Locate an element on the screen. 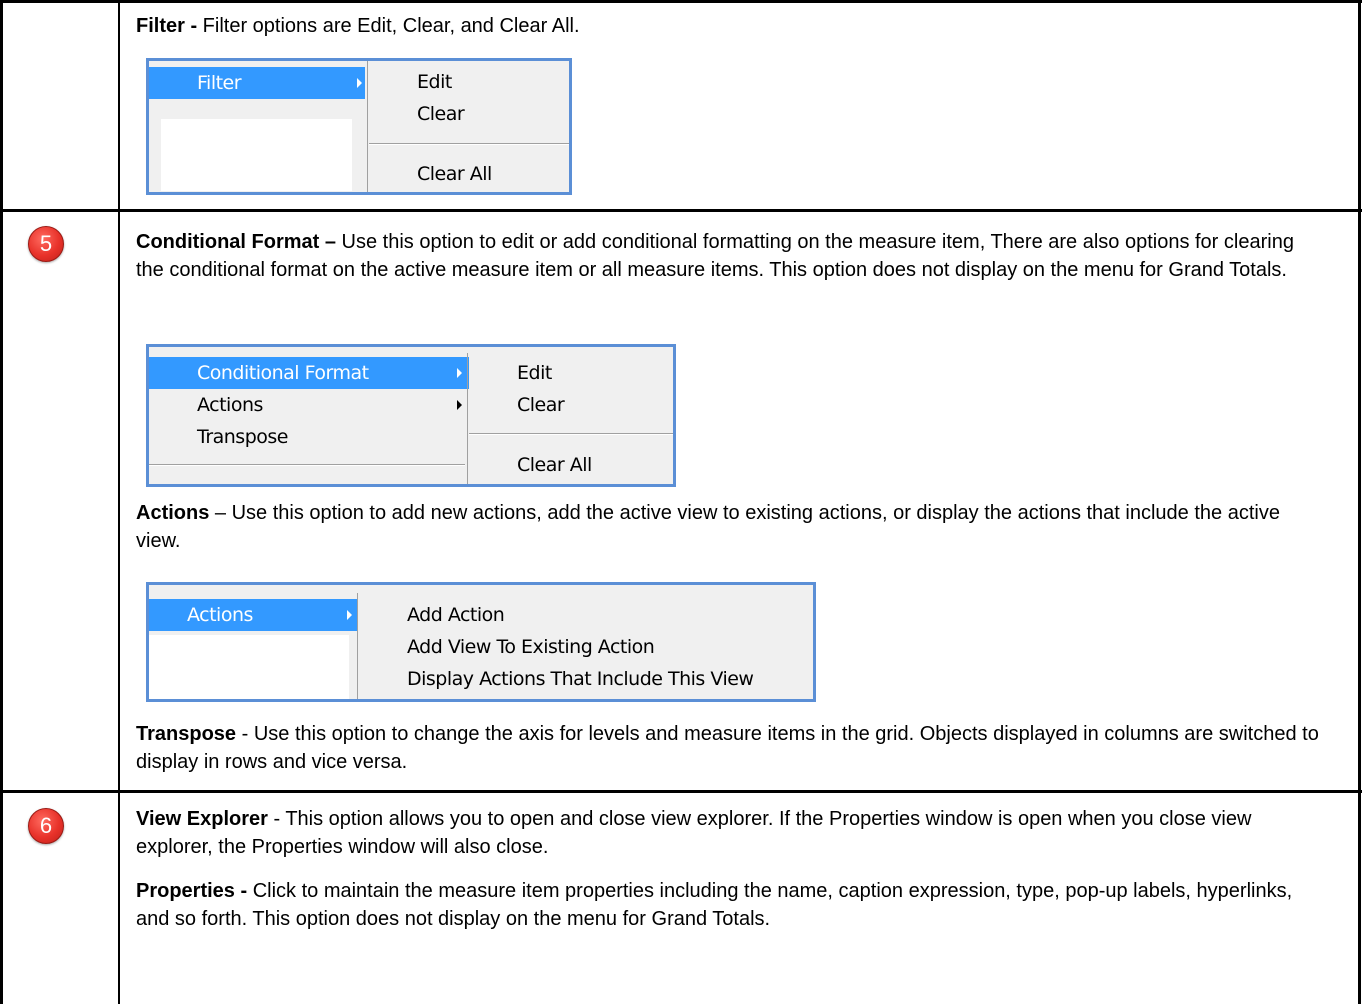 The image size is (1362, 1004). step-badge-6: 6 is located at coordinates (46, 826).